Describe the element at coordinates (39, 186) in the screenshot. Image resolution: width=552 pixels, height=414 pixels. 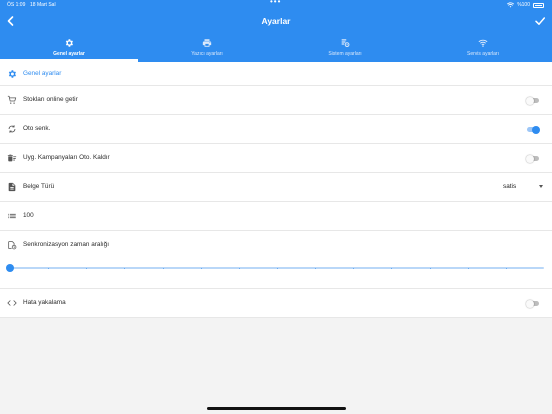
I see `setting-label: Belge Türü` at that location.